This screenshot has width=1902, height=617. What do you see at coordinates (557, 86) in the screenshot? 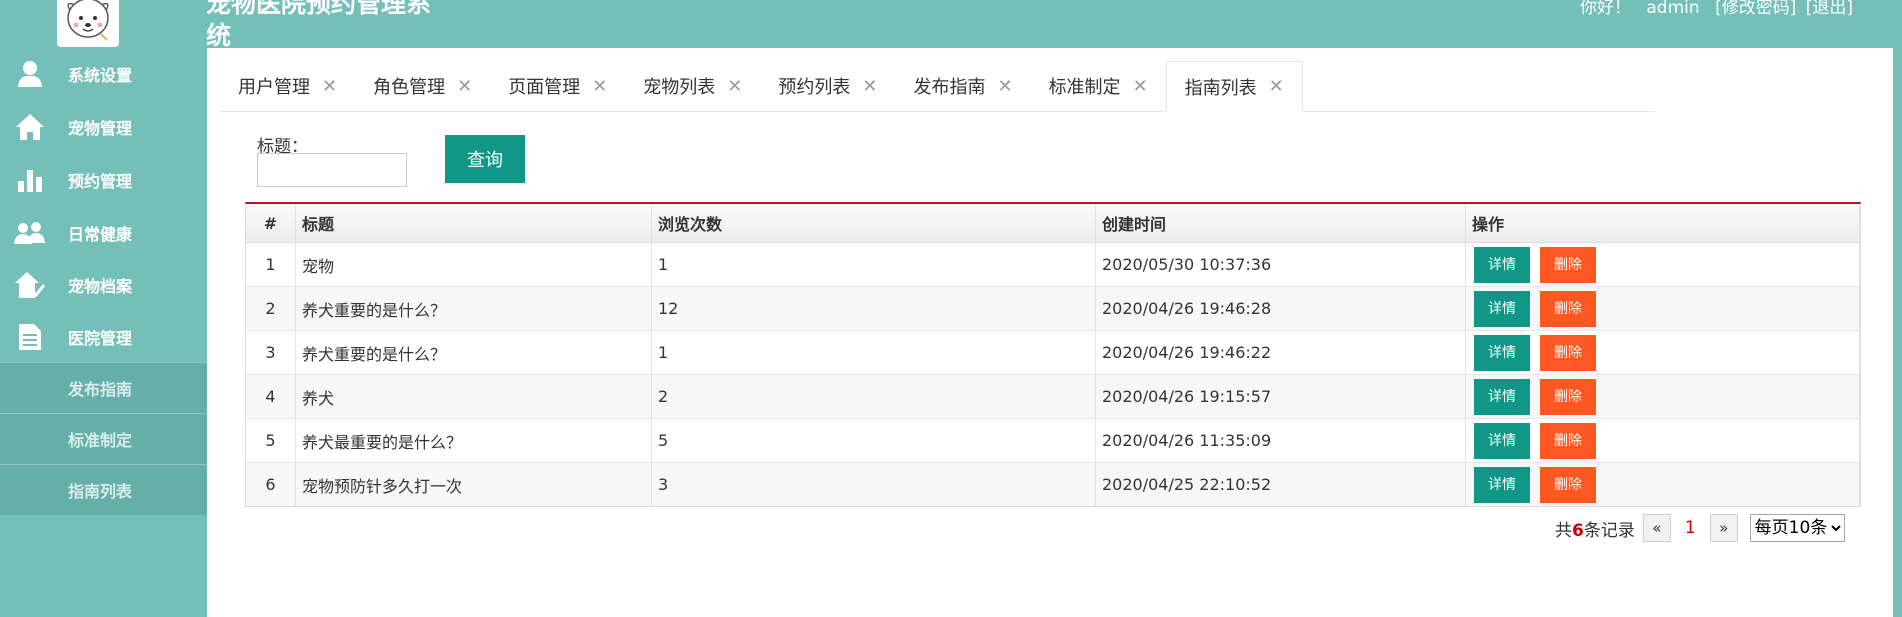
I see `tab-page-management: 页面管理 ✕` at bounding box center [557, 86].